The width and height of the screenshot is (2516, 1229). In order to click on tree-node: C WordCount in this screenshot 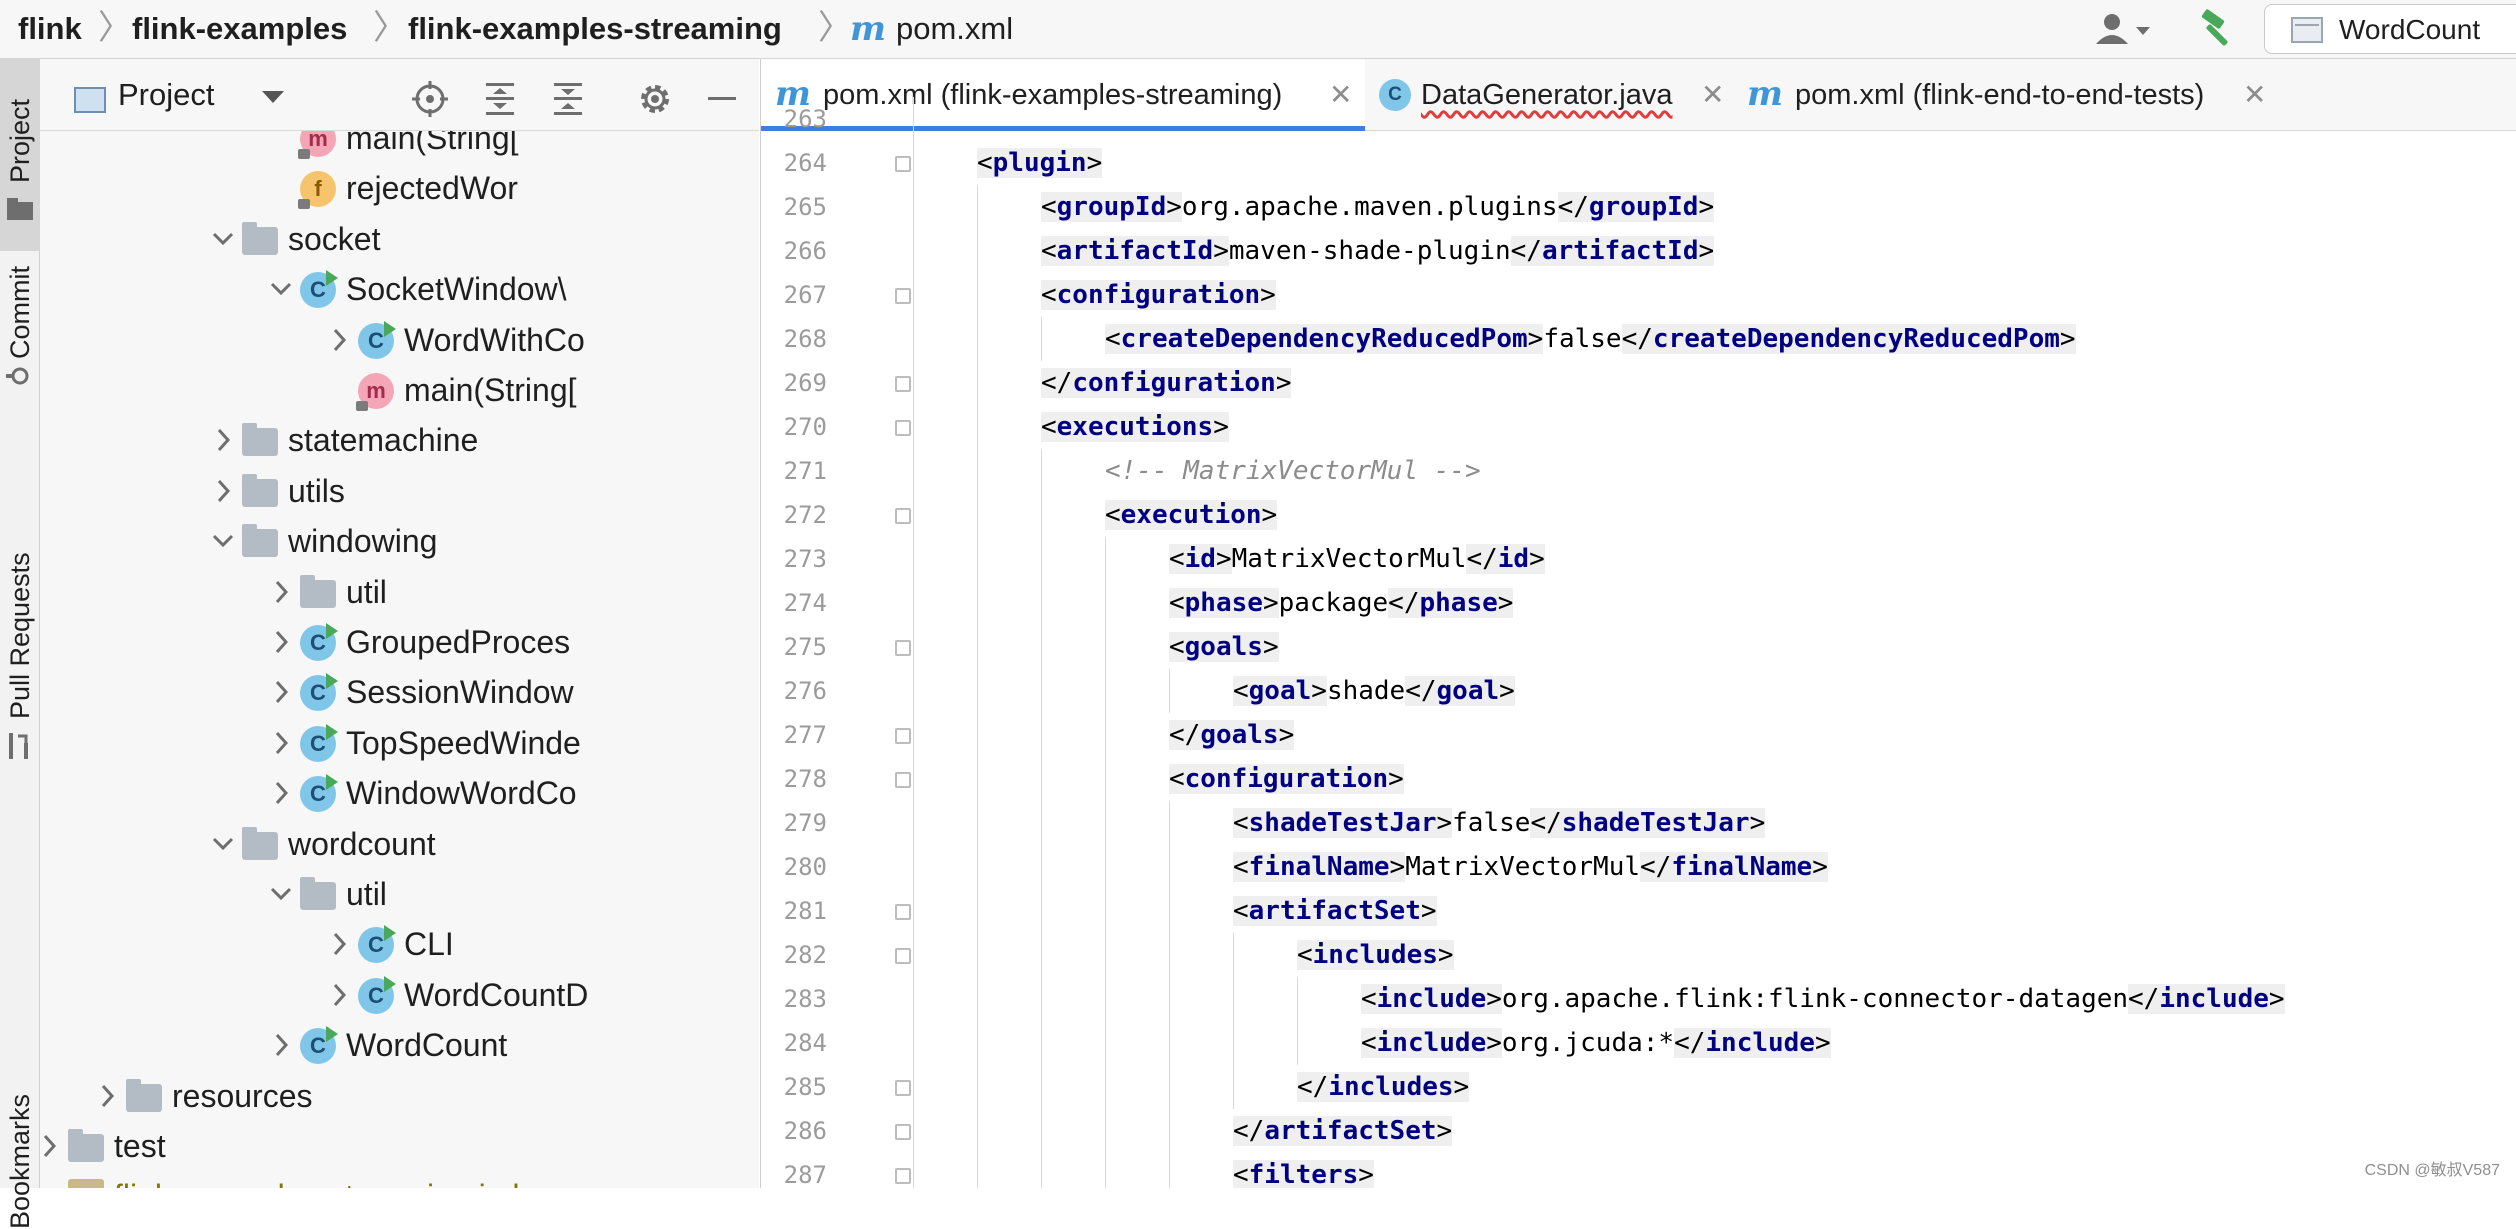, I will do `click(399, 1045)`.